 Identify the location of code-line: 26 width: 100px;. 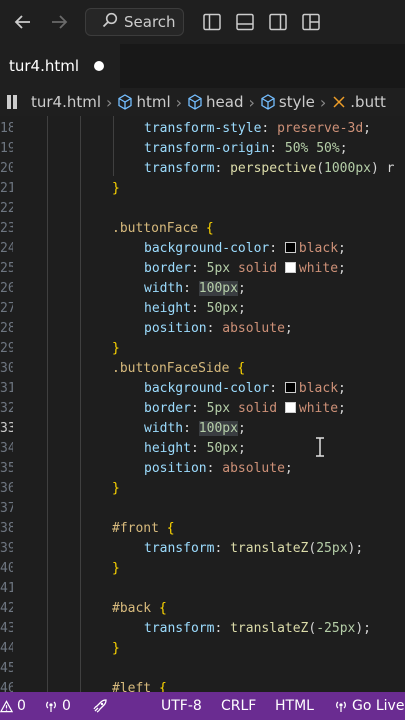
(202, 289).